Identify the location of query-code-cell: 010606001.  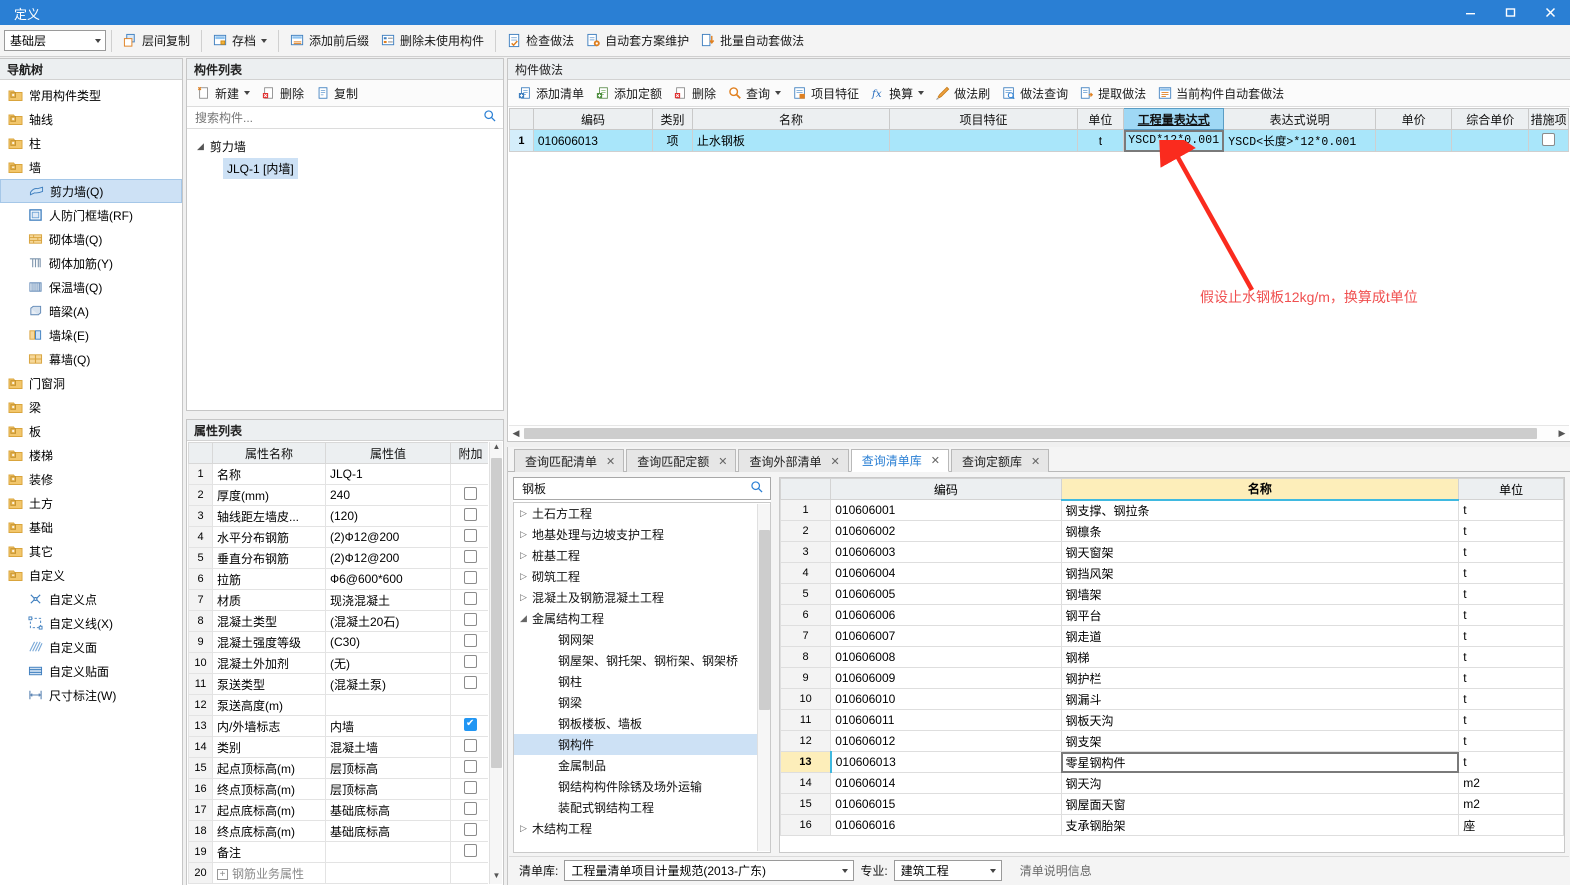
(946, 510).